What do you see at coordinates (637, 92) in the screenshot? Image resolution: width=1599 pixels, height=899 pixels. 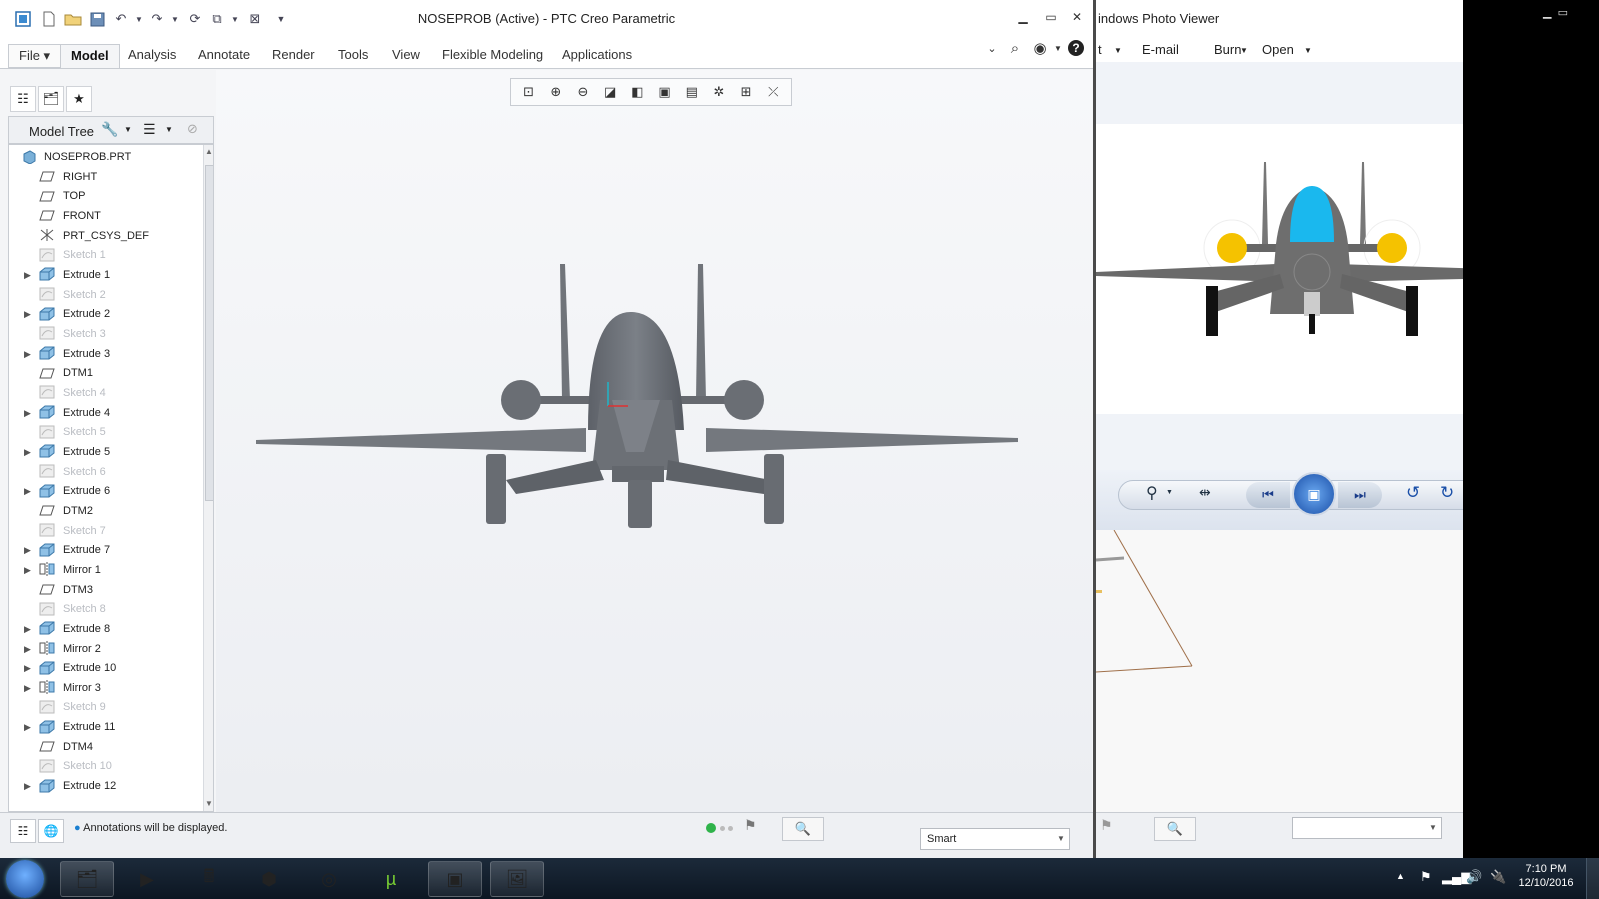 I see `display-style-icon: ◧` at bounding box center [637, 92].